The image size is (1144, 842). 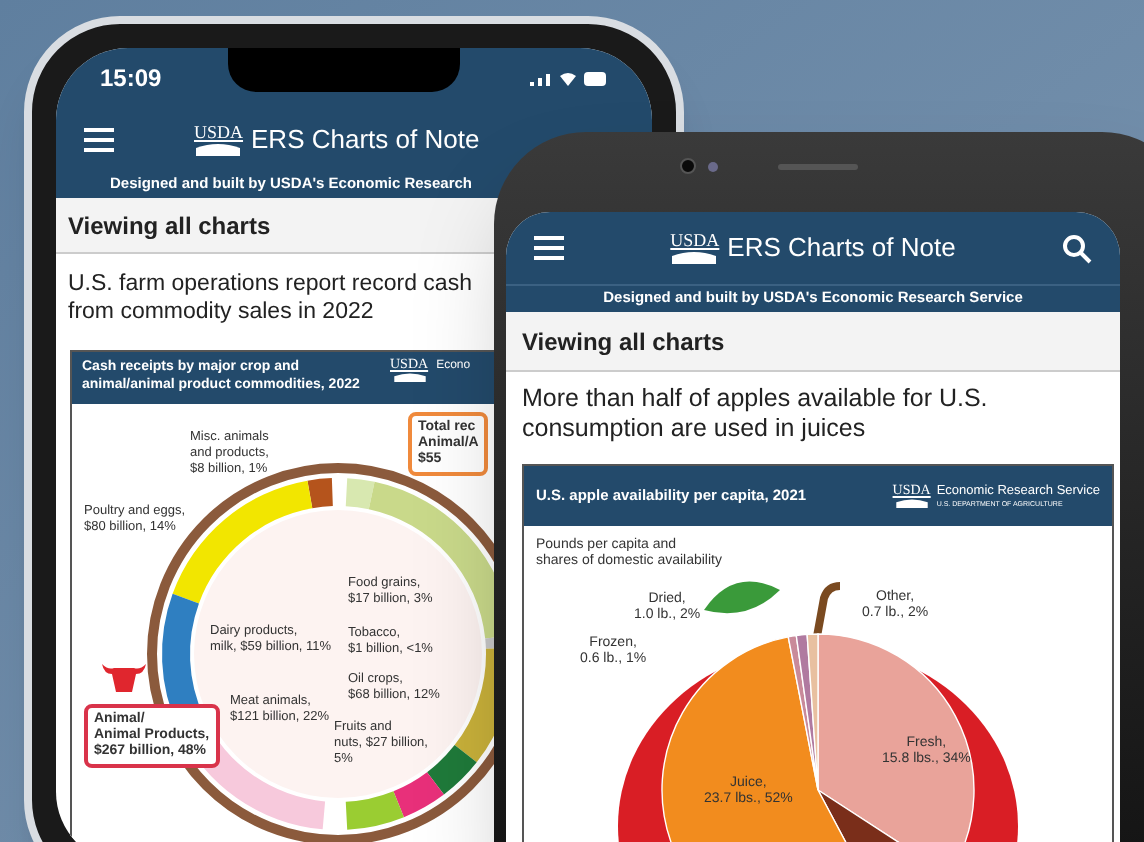 What do you see at coordinates (271, 284) in the screenshot?
I see `headline-line: U.S. farm operations report record cash` at bounding box center [271, 284].